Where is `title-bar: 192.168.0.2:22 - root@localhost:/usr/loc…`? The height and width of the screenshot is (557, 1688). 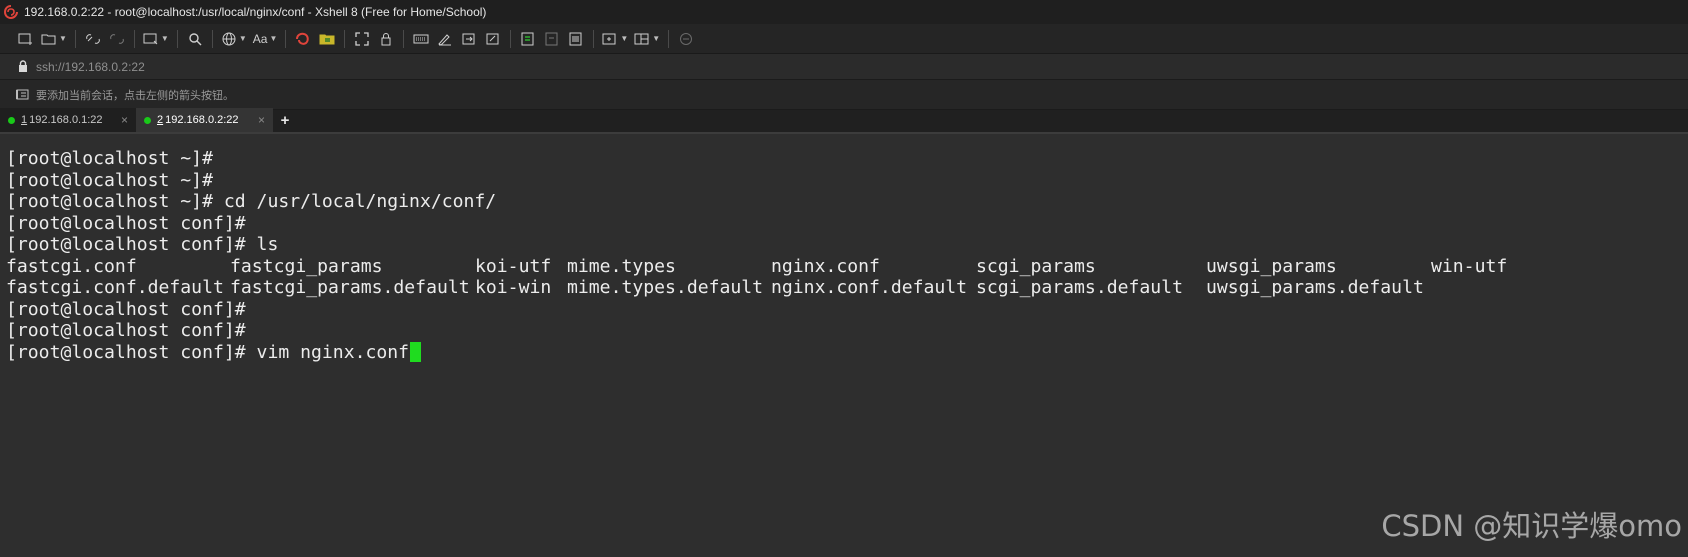
title-bar: 192.168.0.2:22 - root@localhost:/usr/loc… is located at coordinates (844, 12).